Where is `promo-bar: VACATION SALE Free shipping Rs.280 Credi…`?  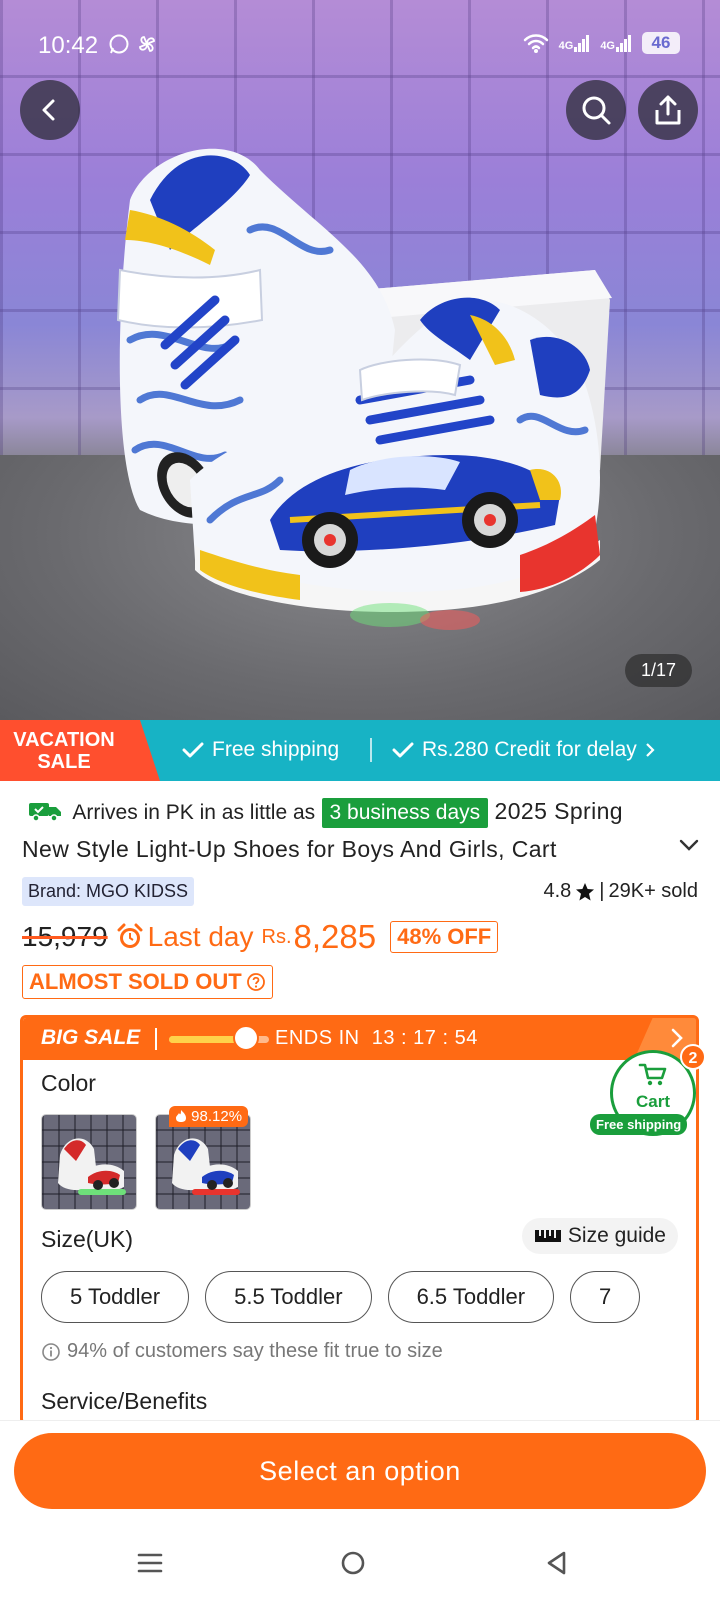 promo-bar: VACATION SALE Free shipping Rs.280 Credi… is located at coordinates (360, 750).